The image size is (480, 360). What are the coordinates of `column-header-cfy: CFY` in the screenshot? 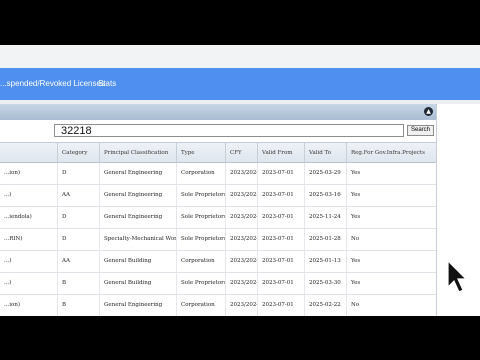 It's located at (242, 152).